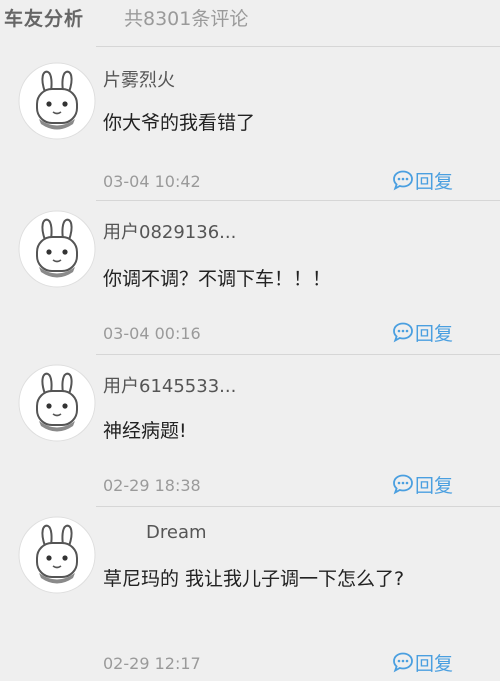 The height and width of the screenshot is (681, 500). I want to click on username: Dream, so click(176, 532).